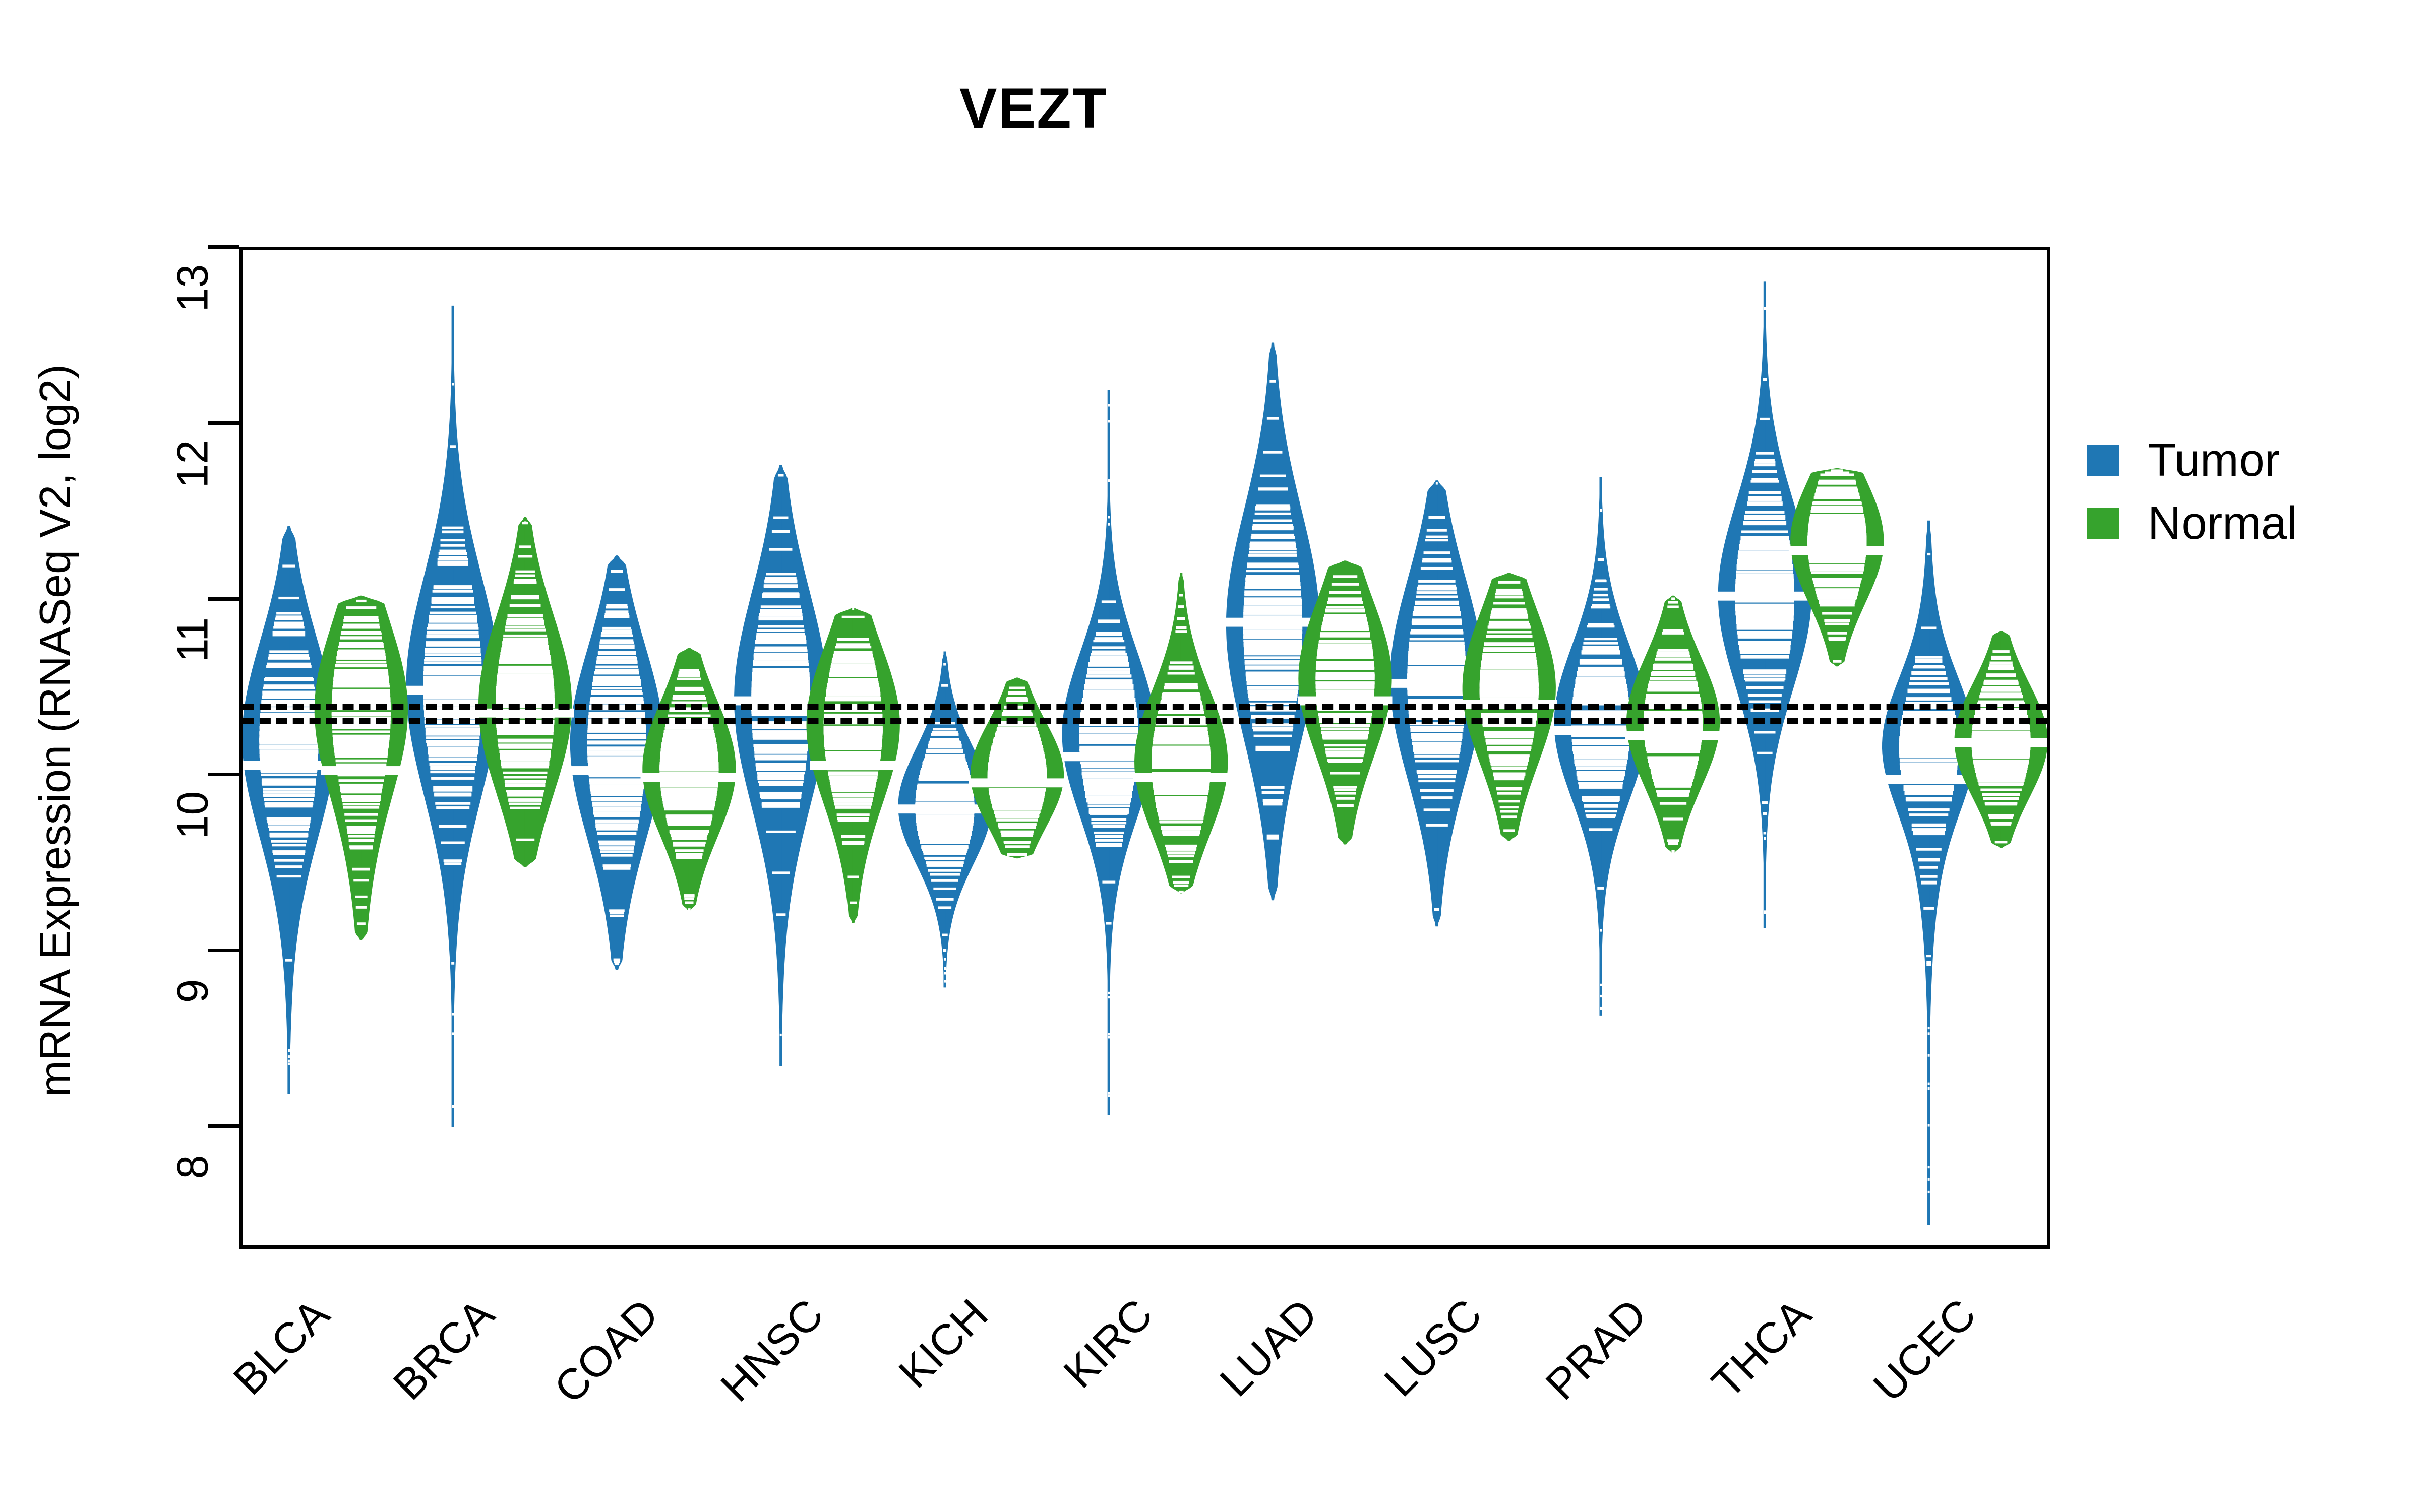 The height and width of the screenshot is (1512, 2420). What do you see at coordinates (1596, 1350) in the screenshot?
I see `x-tick-label-prad: PRAD` at bounding box center [1596, 1350].